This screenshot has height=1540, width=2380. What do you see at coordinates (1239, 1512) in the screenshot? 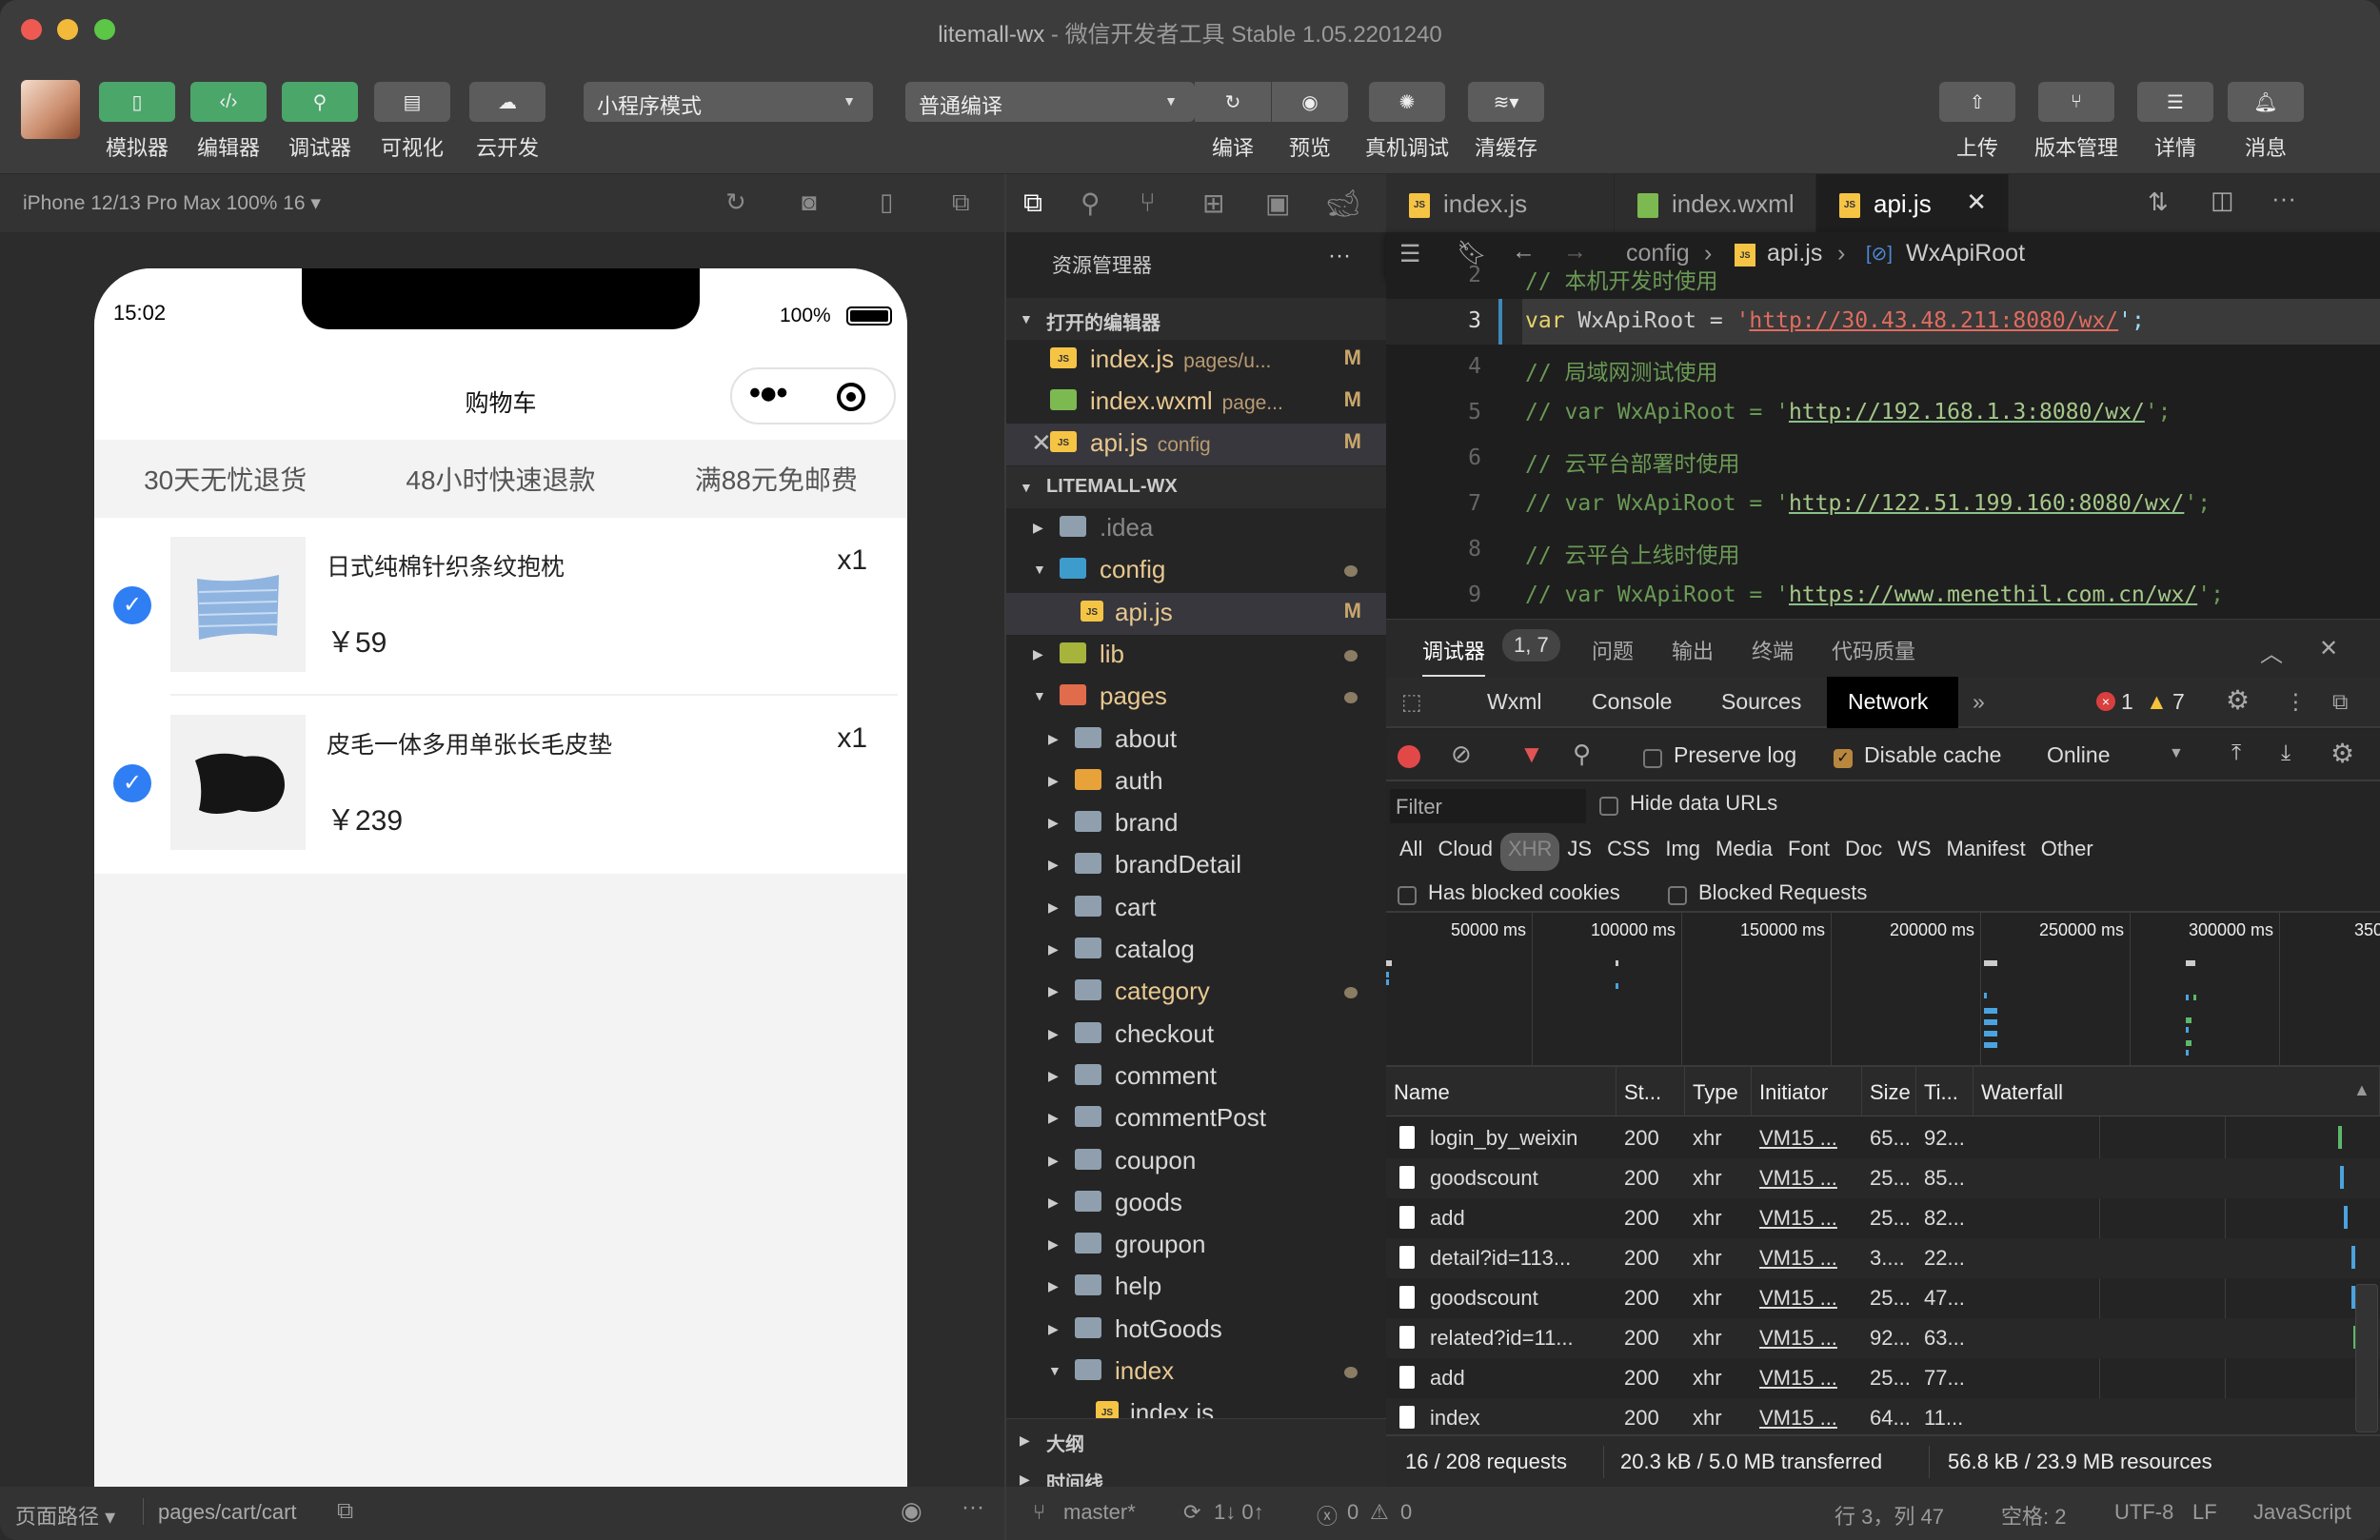
I see `sync-status: 1↓ 0↑` at bounding box center [1239, 1512].